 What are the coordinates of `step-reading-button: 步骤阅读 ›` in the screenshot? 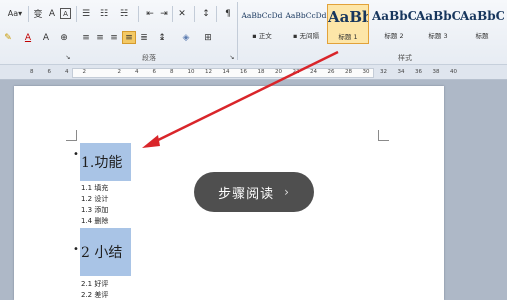 It's located at (254, 192).